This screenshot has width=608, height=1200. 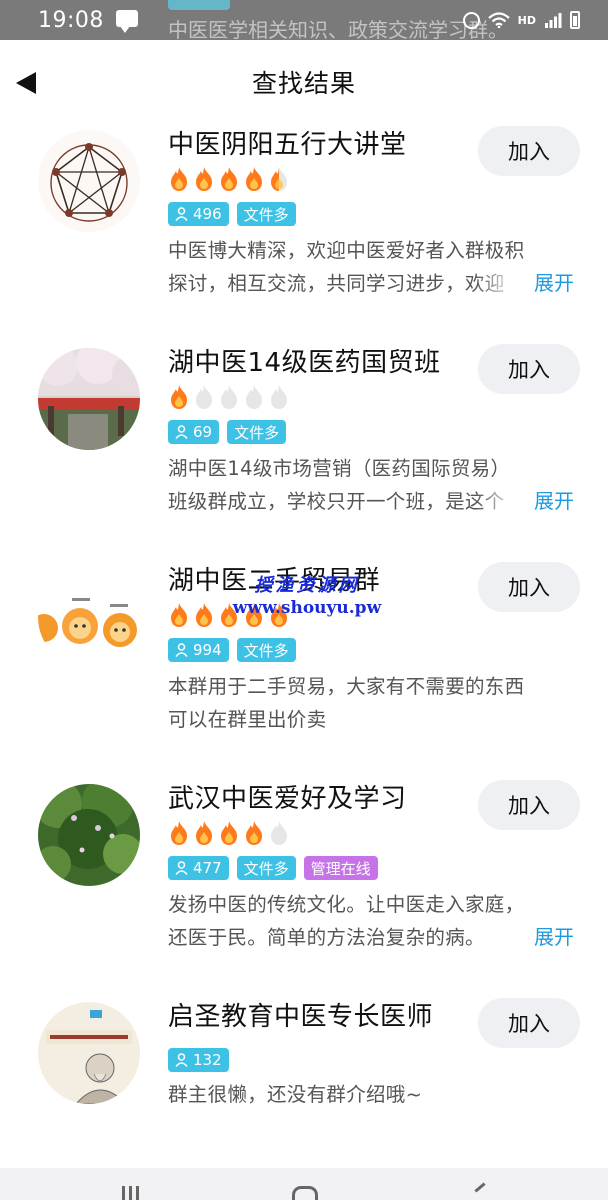 I want to click on group-name: 湖中医14级医药国贸班, so click(x=304, y=363).